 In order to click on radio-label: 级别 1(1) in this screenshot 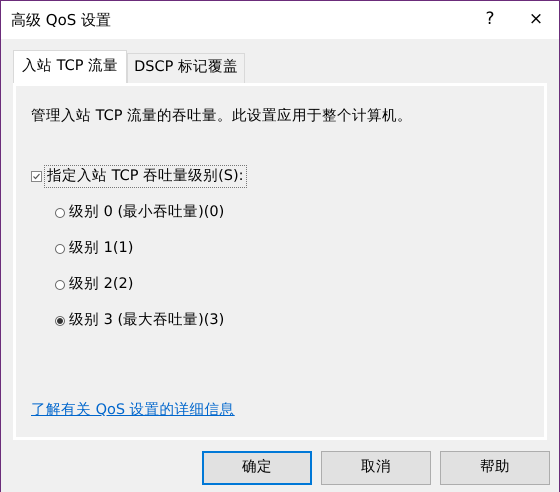, I will do `click(101, 249)`.